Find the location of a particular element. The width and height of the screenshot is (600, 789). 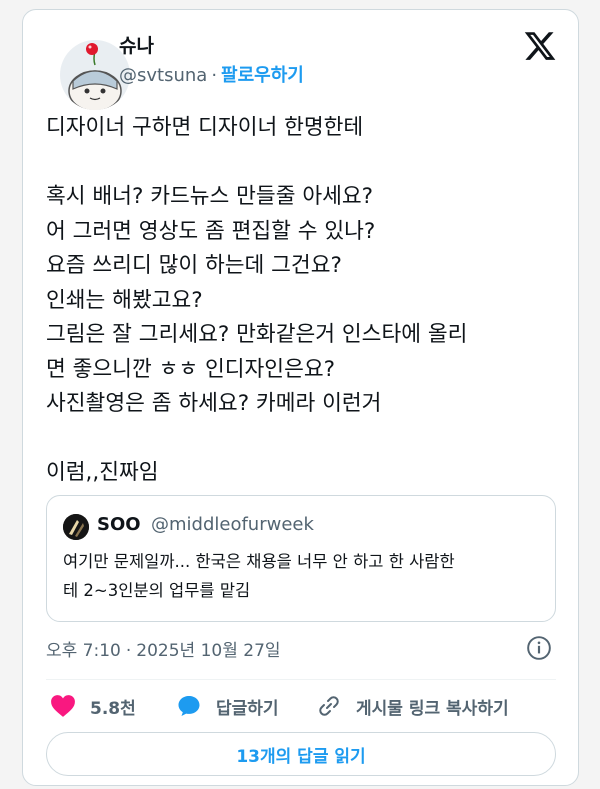

author-name: 슈나 is located at coordinates (136, 44).